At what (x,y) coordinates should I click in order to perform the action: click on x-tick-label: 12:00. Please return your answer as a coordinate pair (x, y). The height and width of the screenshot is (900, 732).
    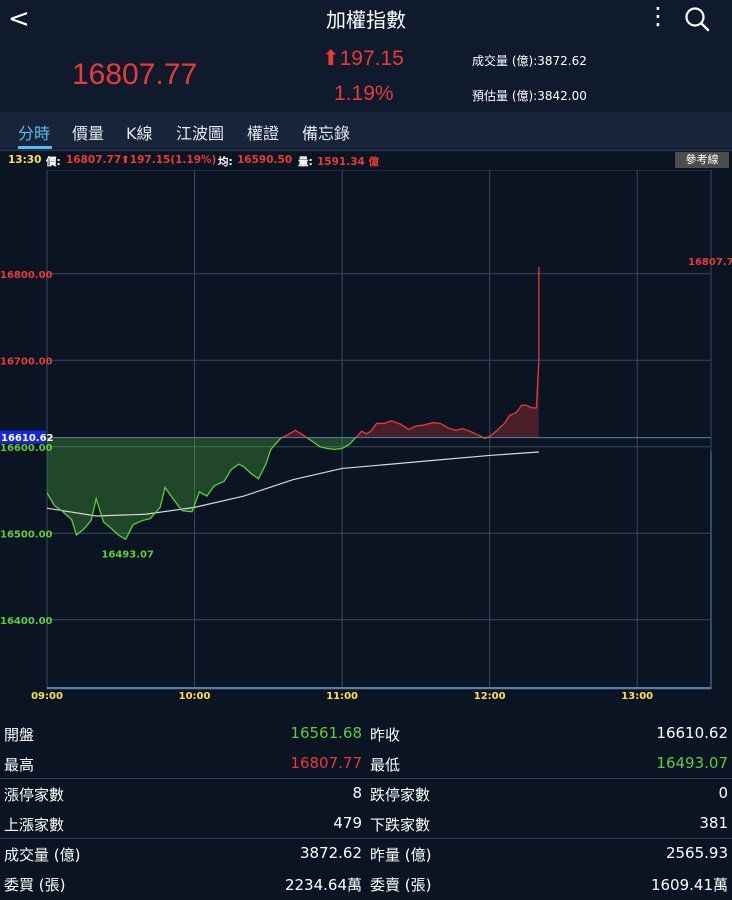
    Looking at the image, I should click on (490, 696).